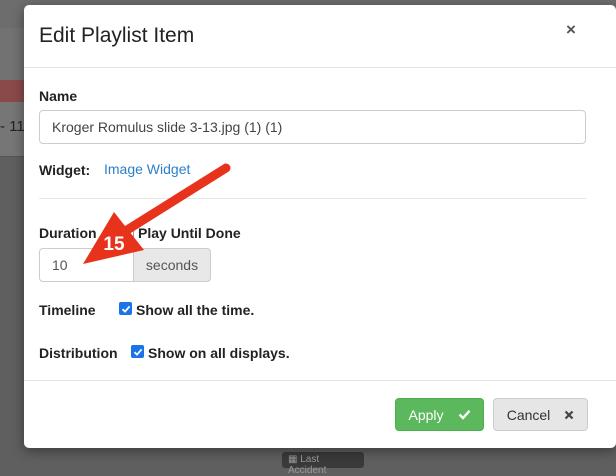  I want to click on check-icon, so click(464, 414).